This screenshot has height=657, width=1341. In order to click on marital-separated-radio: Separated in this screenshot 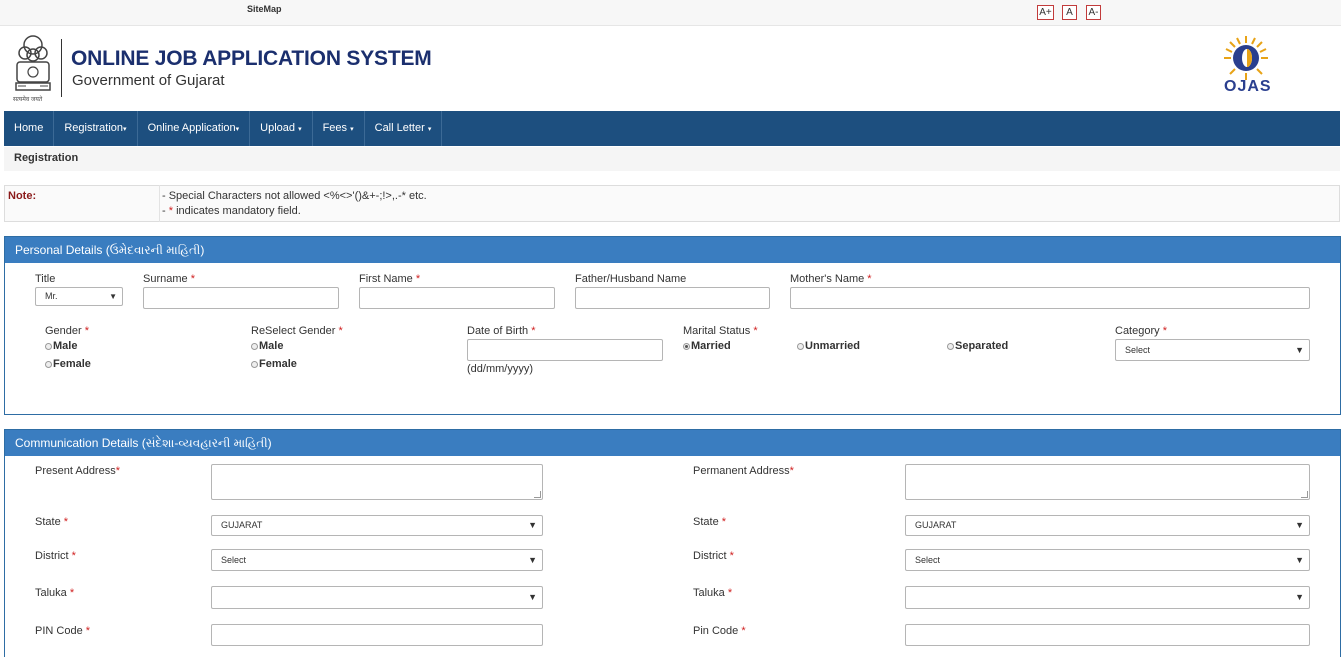, I will do `click(977, 346)`.